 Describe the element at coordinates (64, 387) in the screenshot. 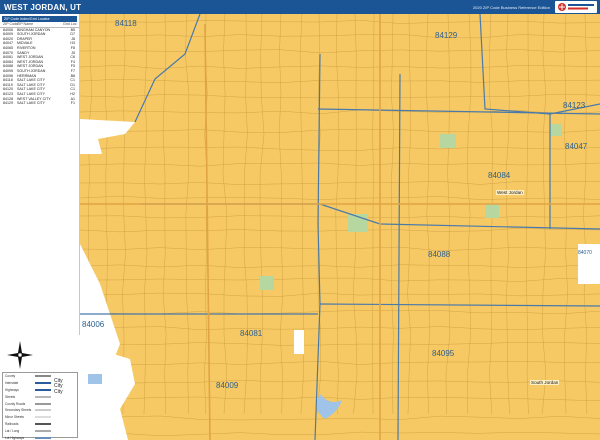

I see `legend-city-sample: City City City` at that location.